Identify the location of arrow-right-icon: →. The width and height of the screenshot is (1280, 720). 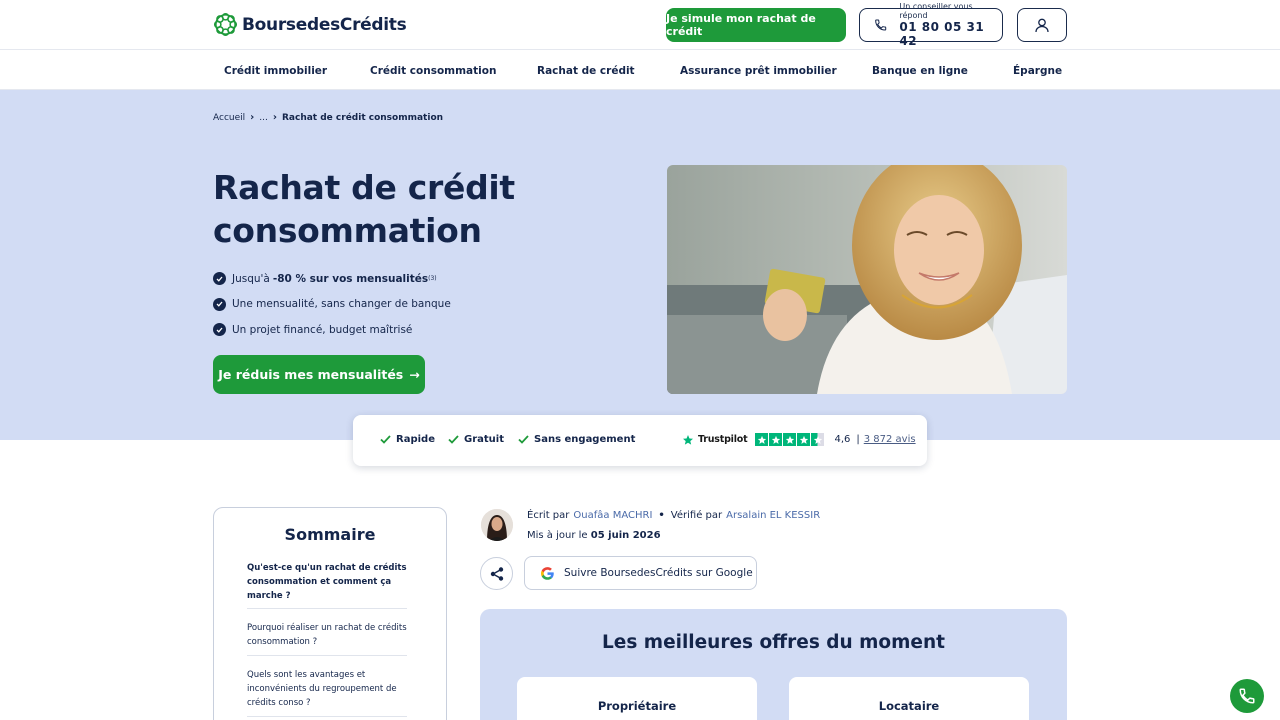
(414, 374).